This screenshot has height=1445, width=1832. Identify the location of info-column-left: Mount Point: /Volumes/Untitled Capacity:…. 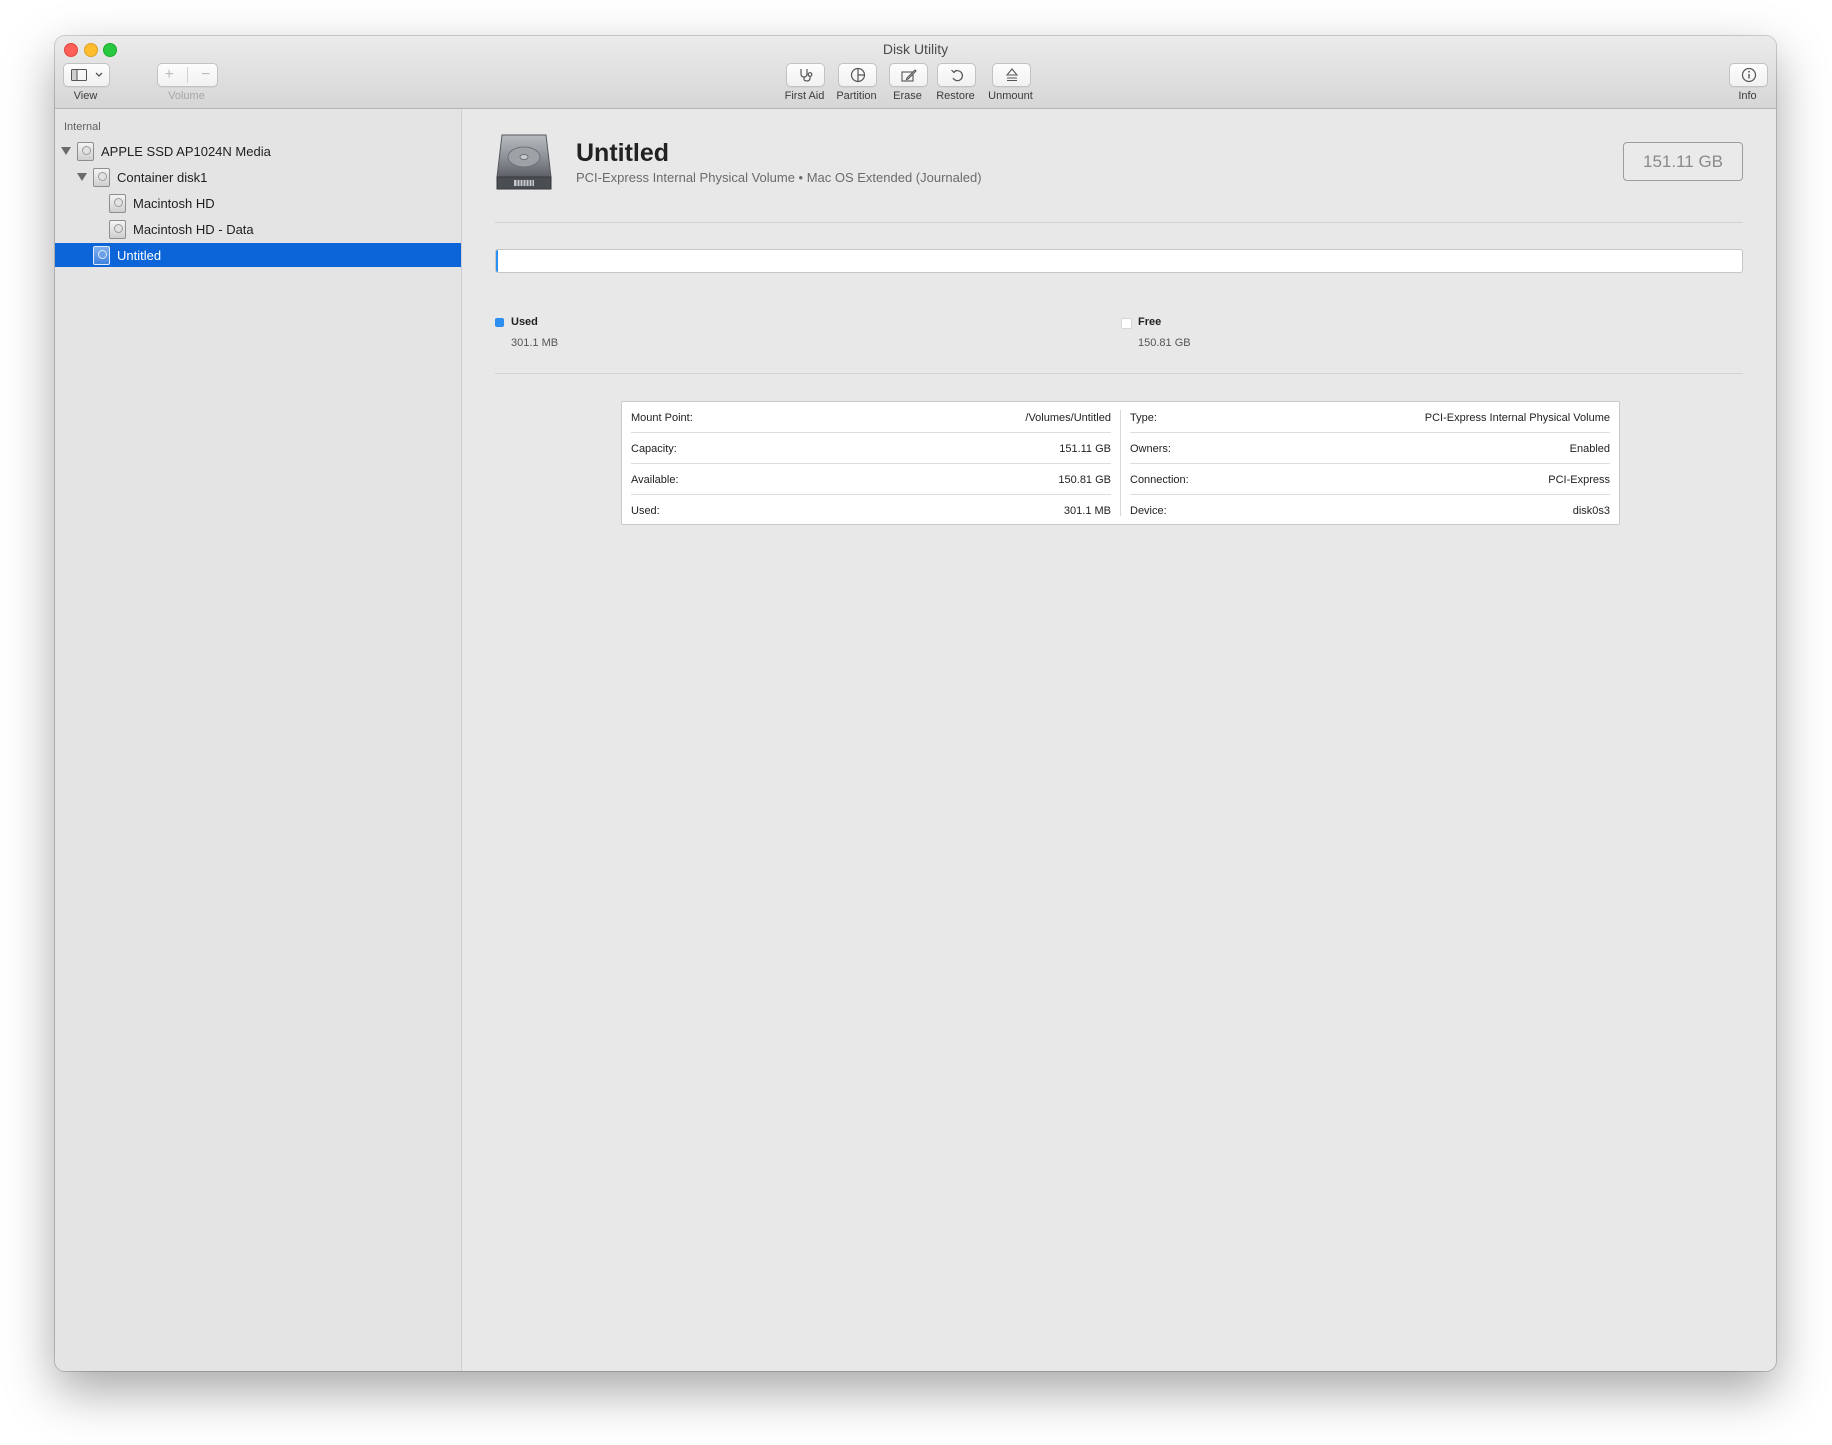
(871, 463).